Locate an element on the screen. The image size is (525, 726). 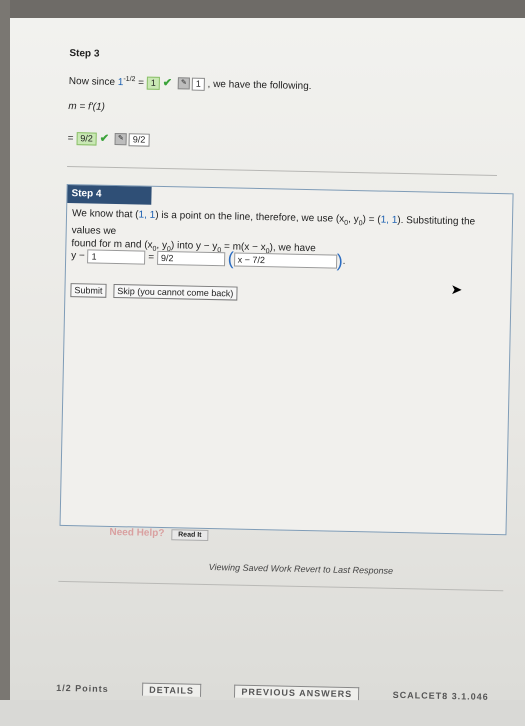
step3-line1-eq: = is located at coordinates (141, 83).